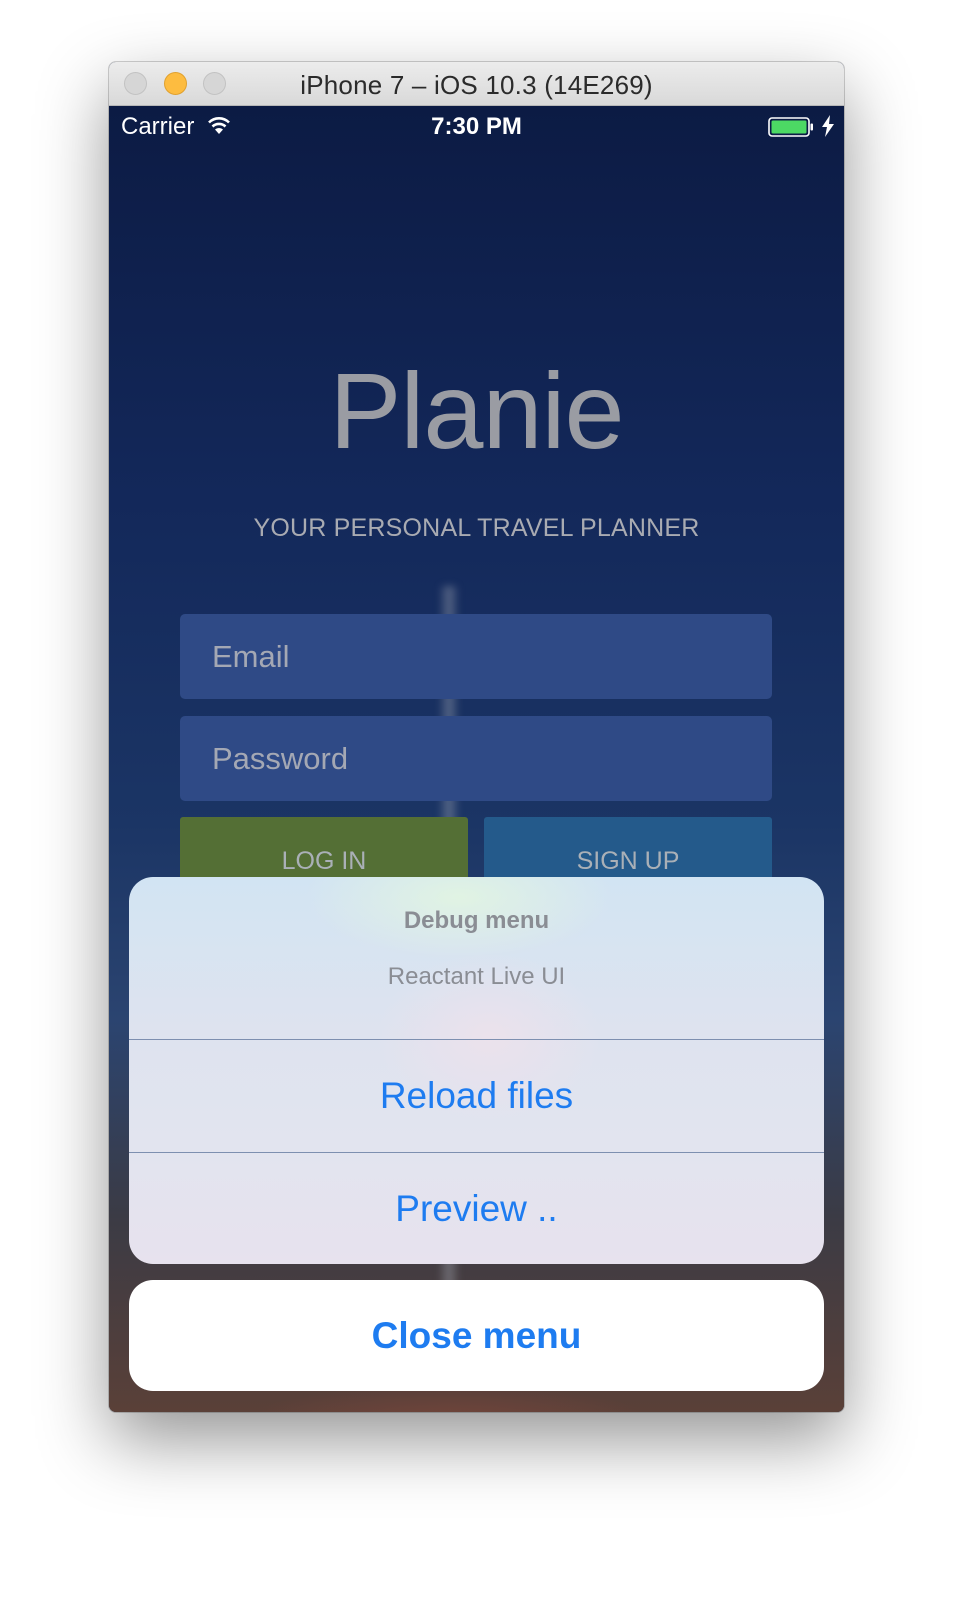 The image size is (974, 1602). I want to click on battery-icon, so click(790, 127).